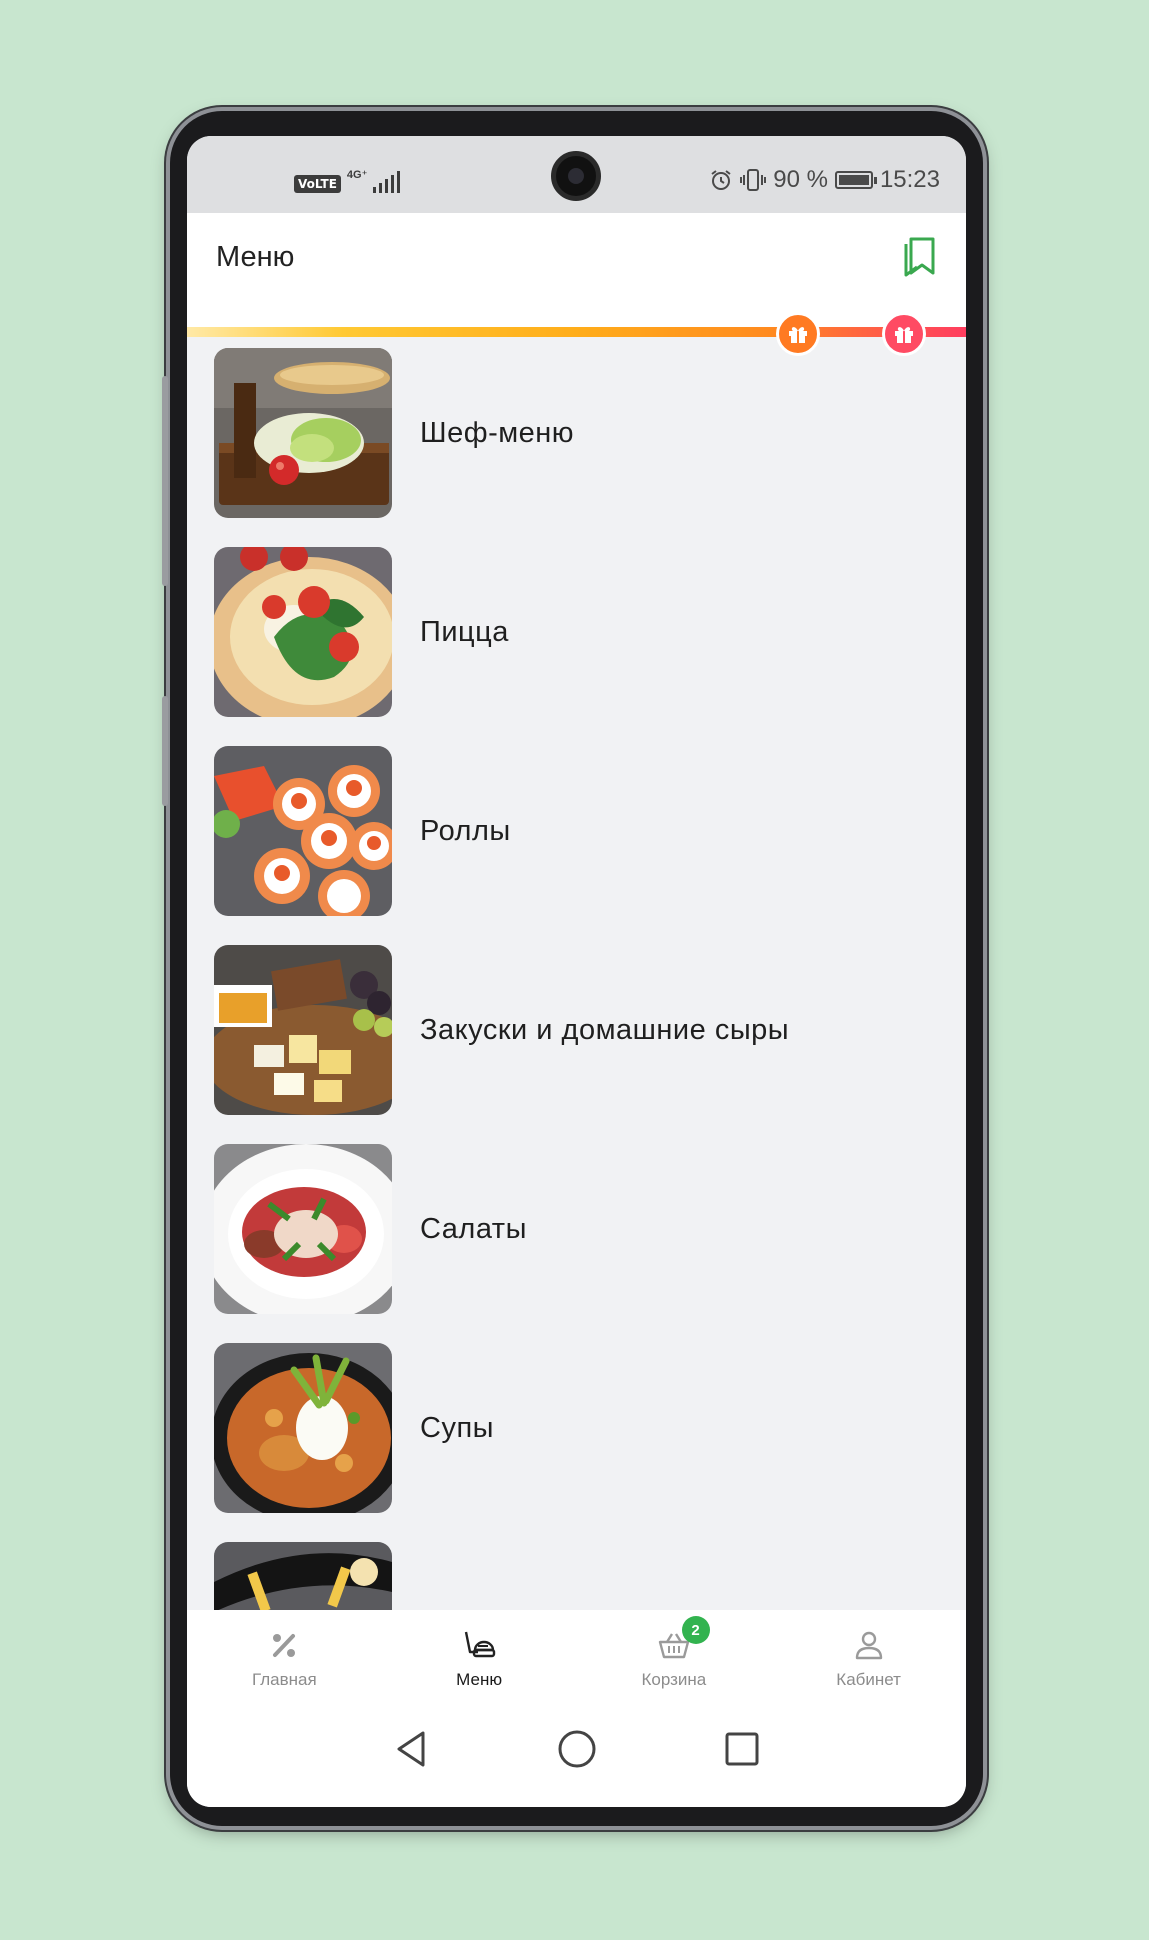 The width and height of the screenshot is (1149, 1940). I want to click on category-label: Пицца, so click(464, 631).